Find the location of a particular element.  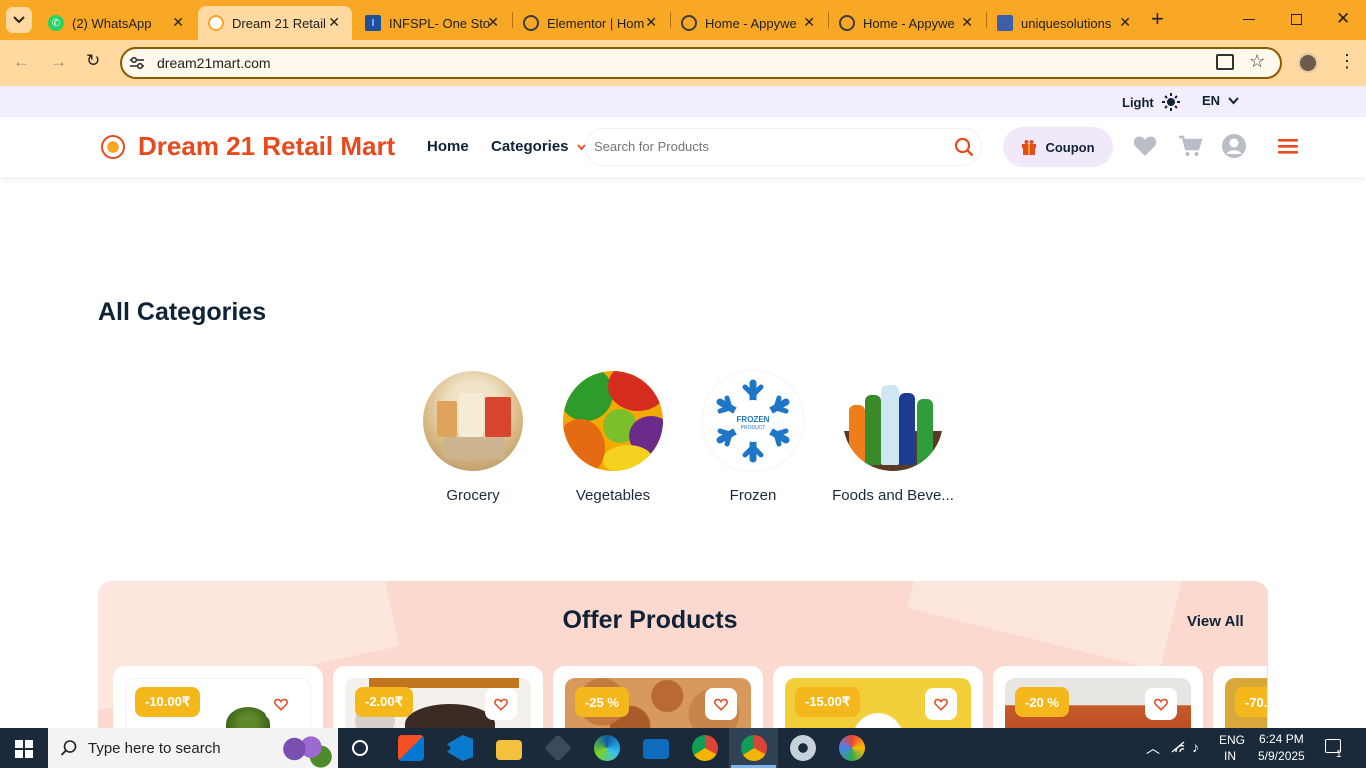

brand-logo is located at coordinates (113, 147).